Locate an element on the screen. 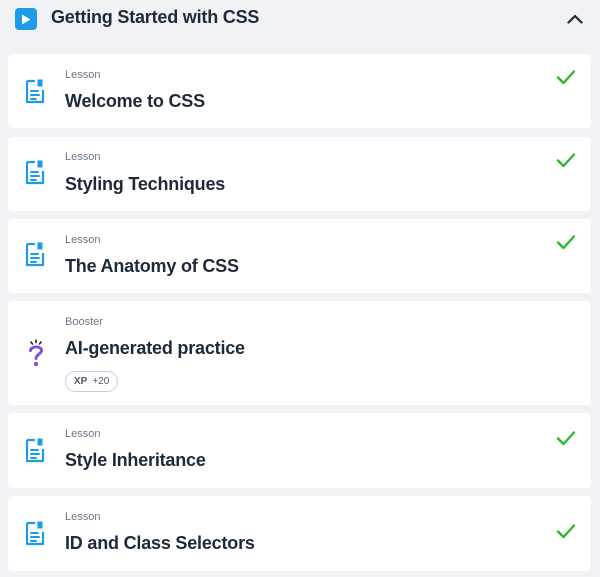  lesson-card-styling-techniques: Lesson Styling Techniques is located at coordinates (299, 174).